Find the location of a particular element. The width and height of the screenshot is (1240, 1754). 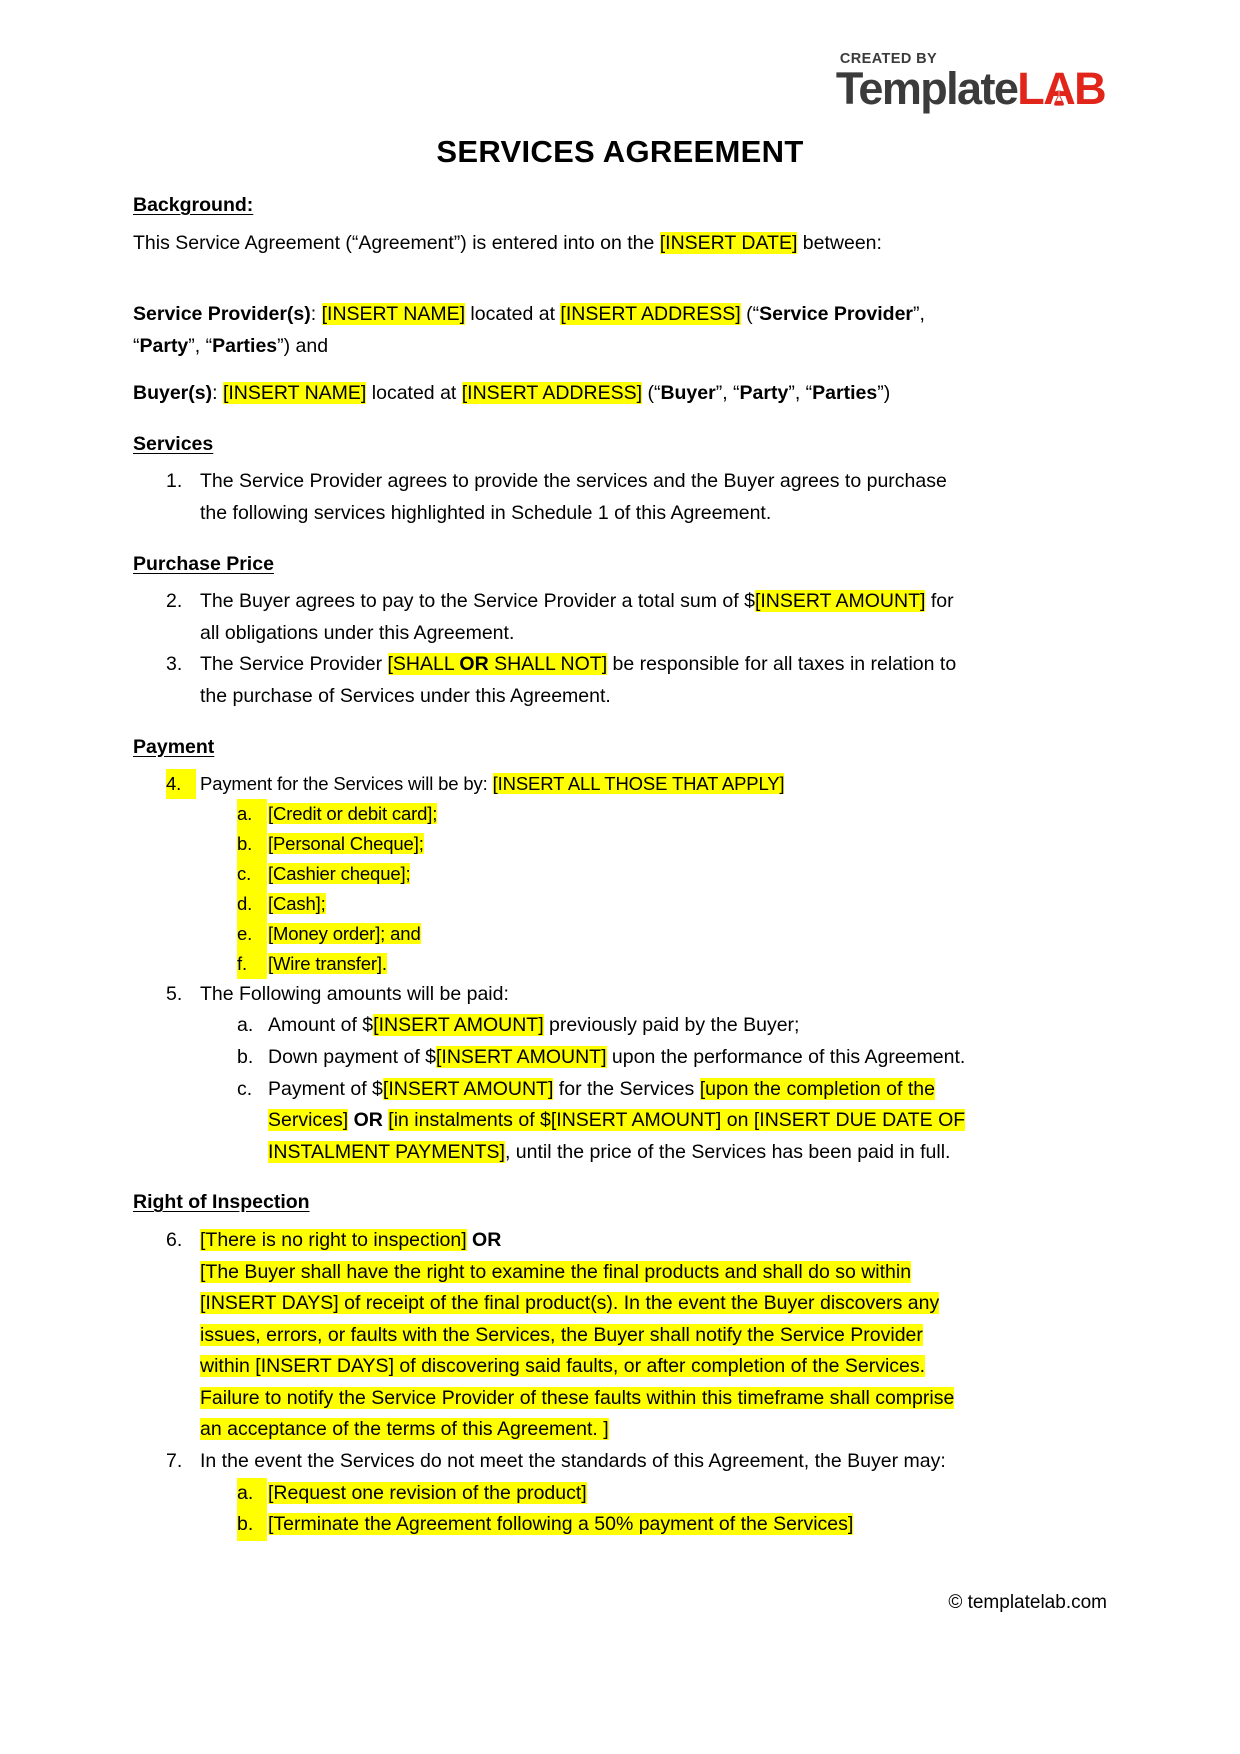

item5b-amount-placeholder: [INSERT AMOUNT] is located at coordinates (521, 1057).